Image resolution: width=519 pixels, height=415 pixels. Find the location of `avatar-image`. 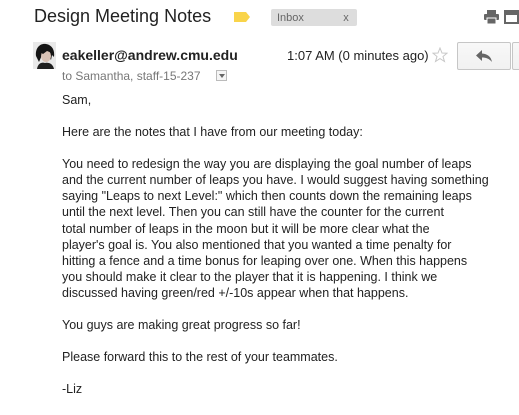

avatar-image is located at coordinates (44, 55).